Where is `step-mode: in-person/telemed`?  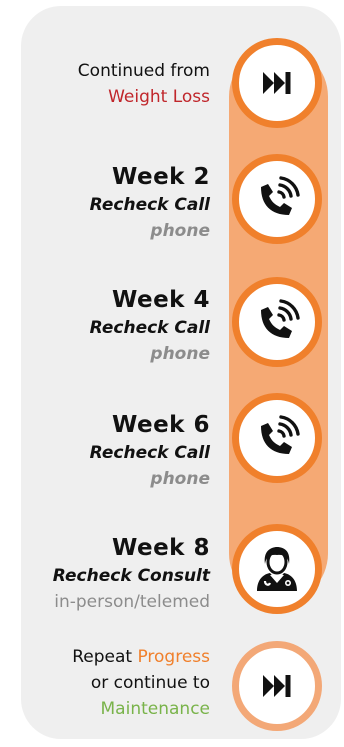
step-mode: in-person/telemed is located at coordinates (132, 602).